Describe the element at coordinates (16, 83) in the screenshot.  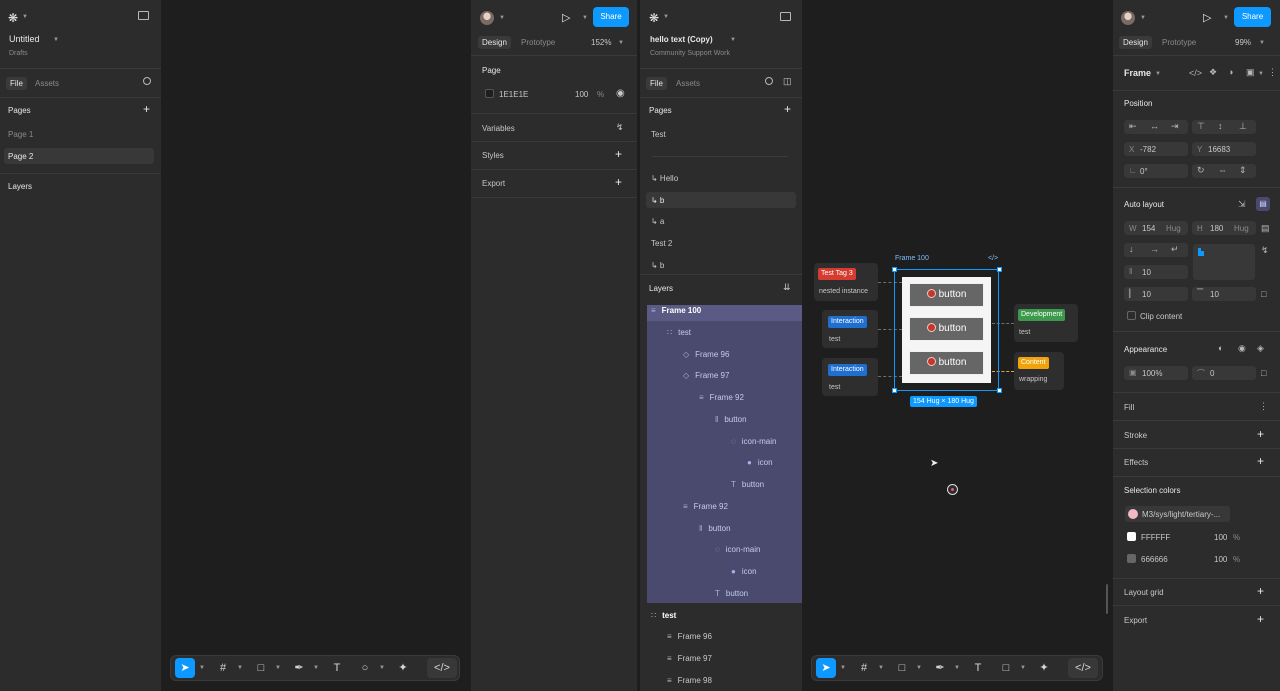
I see `tab-file: File` at that location.